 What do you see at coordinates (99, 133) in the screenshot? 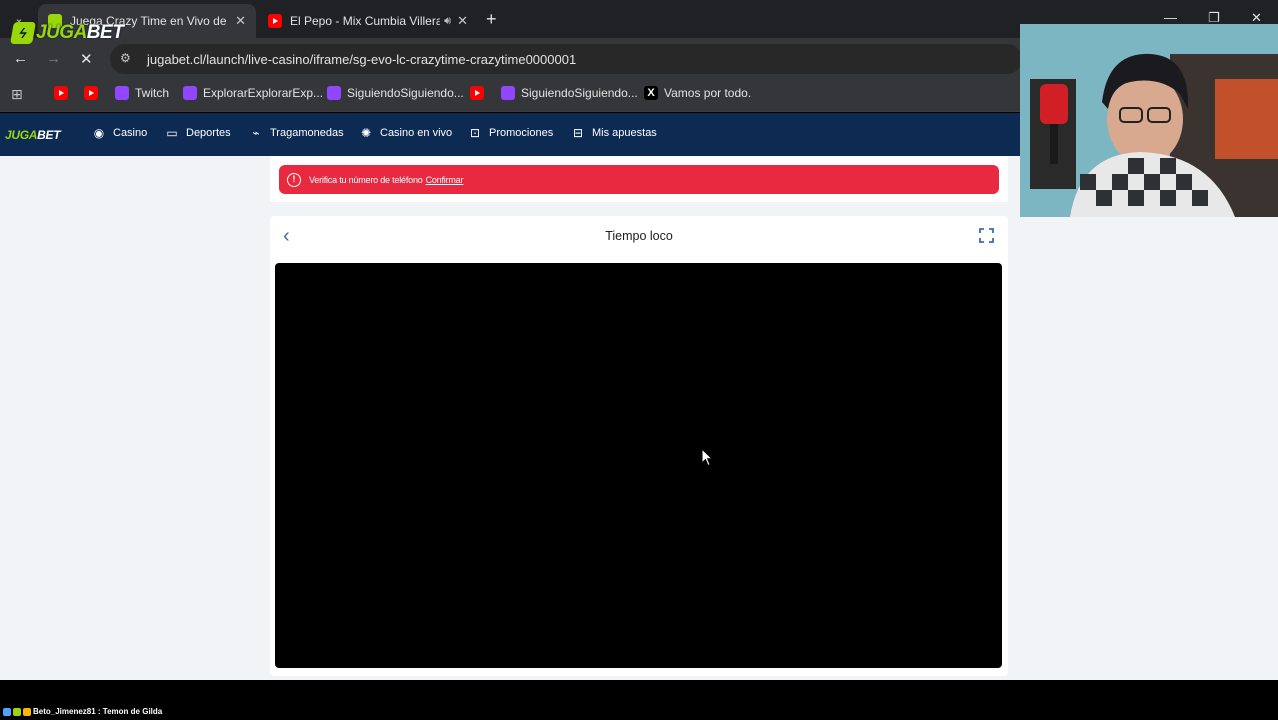
I see `casino-chip-icon: ◉` at bounding box center [99, 133].